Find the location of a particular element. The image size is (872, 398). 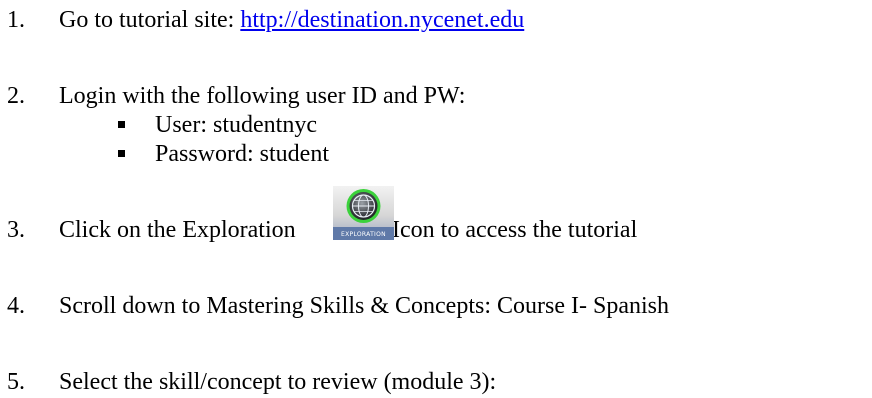

password-text: Password: student is located at coordinates (242, 154).